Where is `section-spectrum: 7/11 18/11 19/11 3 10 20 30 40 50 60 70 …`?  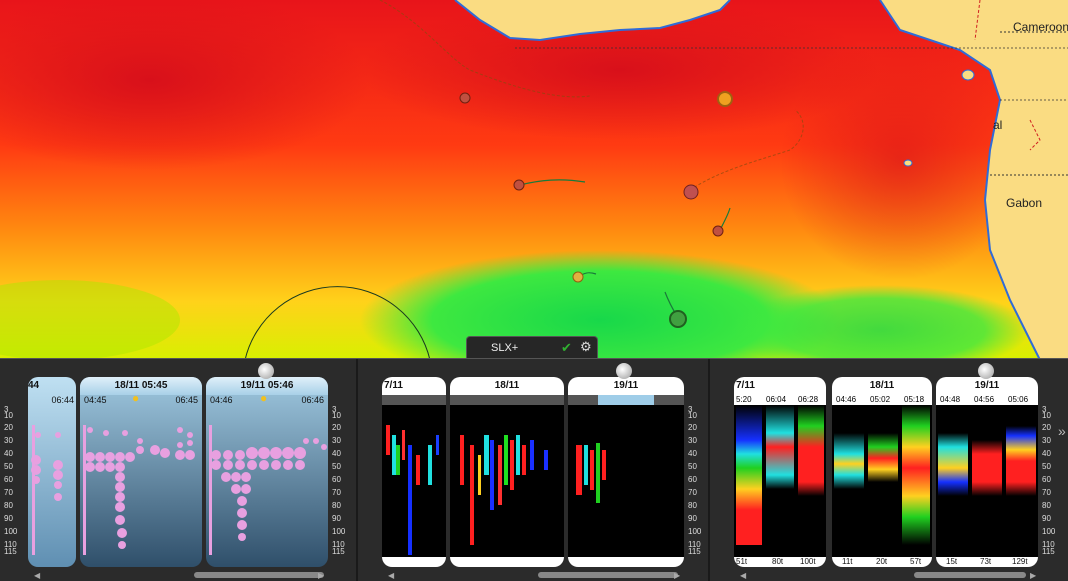
section-spectrum: 7/11 18/11 19/11 3 10 20 30 40 50 60 70 … is located at coordinates (533, 470).